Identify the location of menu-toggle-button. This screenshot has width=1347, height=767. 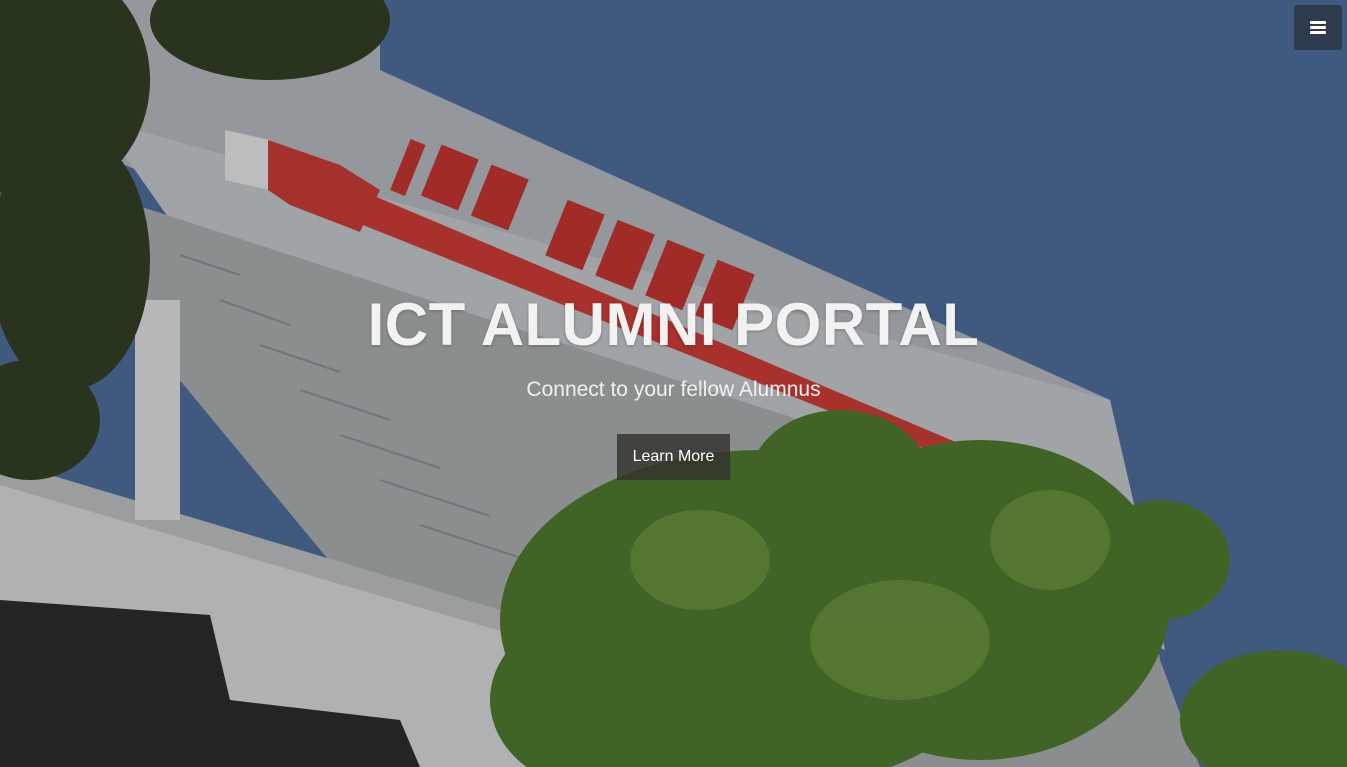
(1318, 27).